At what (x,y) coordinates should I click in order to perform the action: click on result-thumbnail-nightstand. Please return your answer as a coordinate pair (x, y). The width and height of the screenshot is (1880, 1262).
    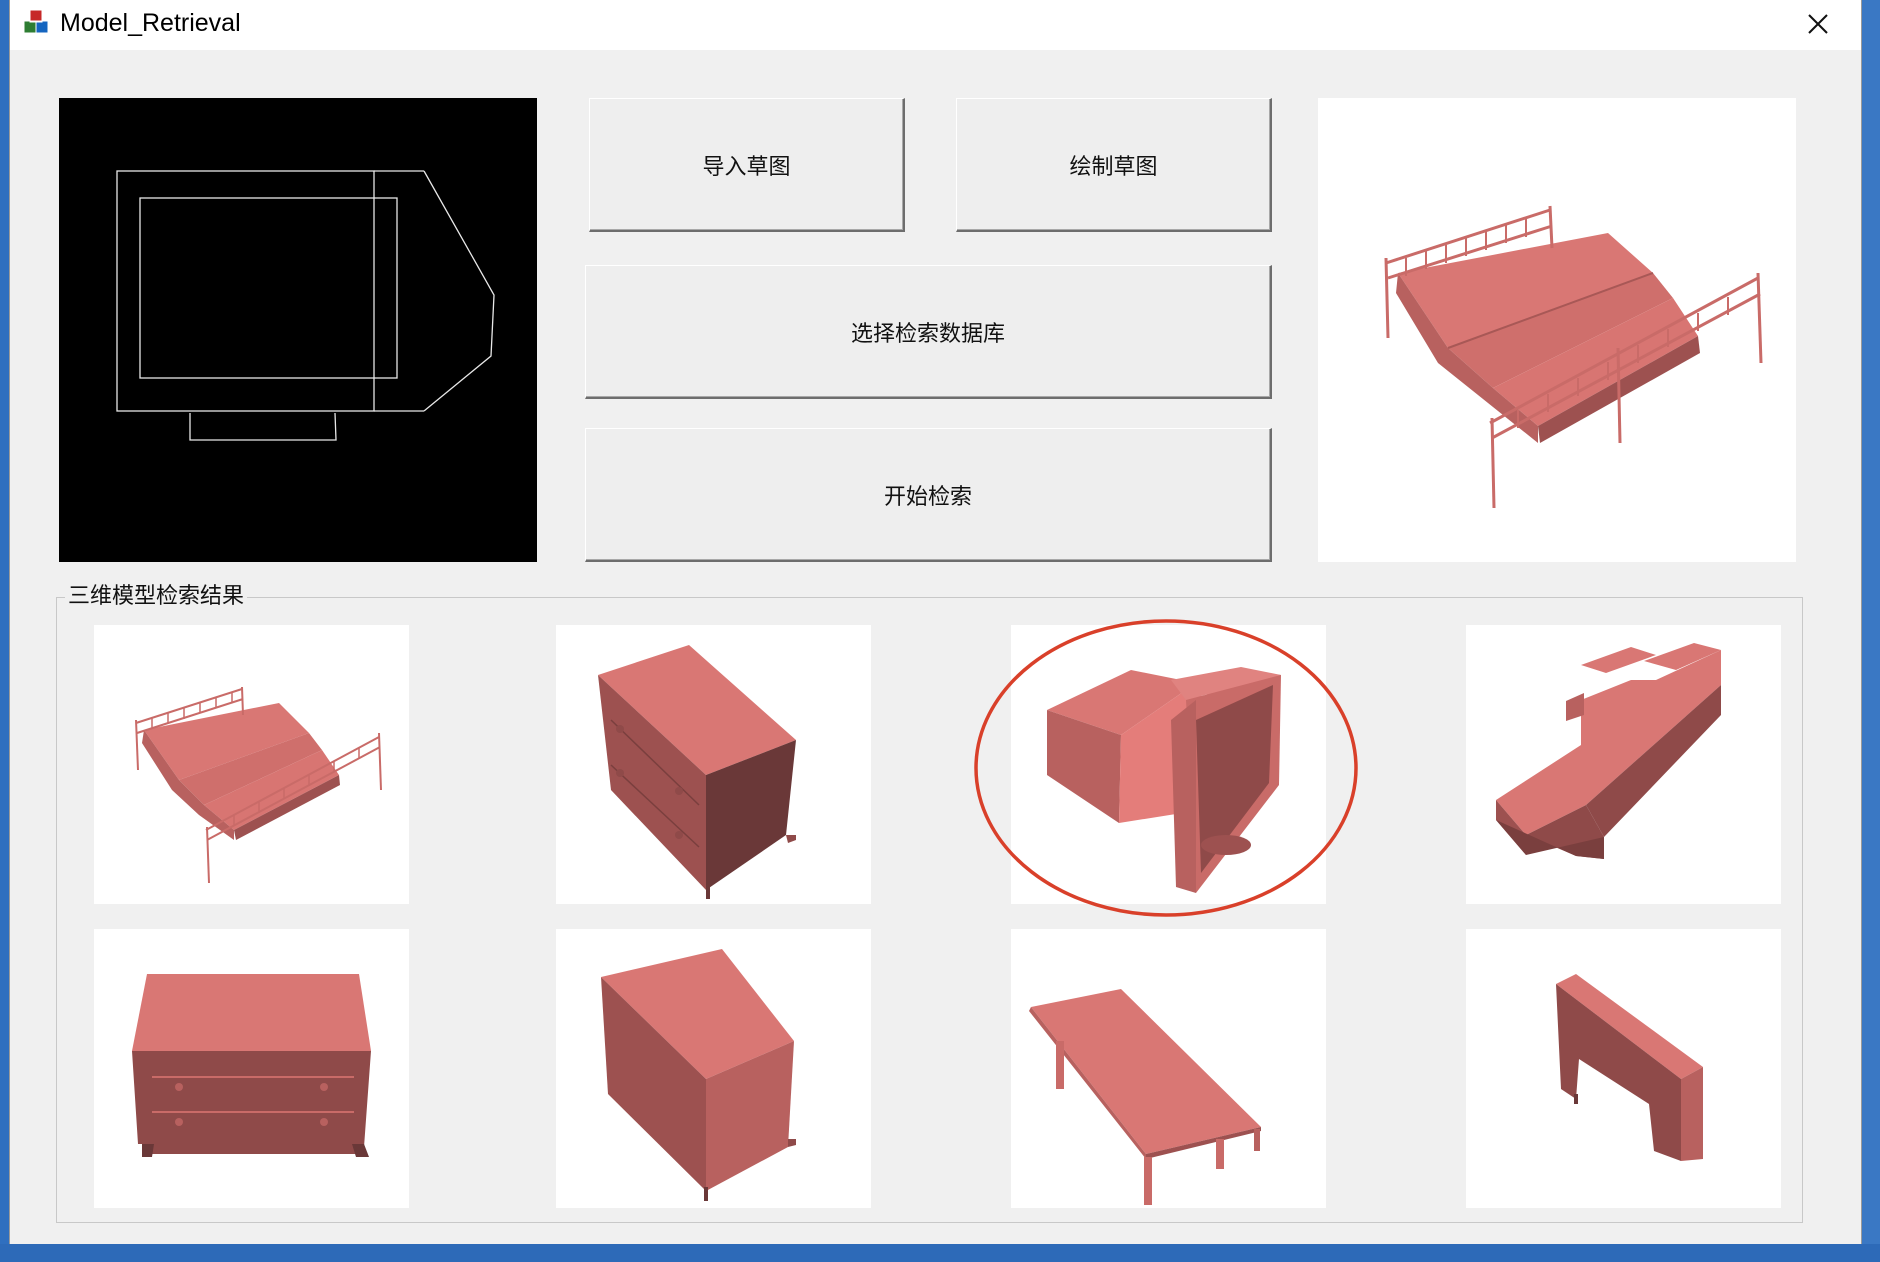
    Looking at the image, I should click on (713, 764).